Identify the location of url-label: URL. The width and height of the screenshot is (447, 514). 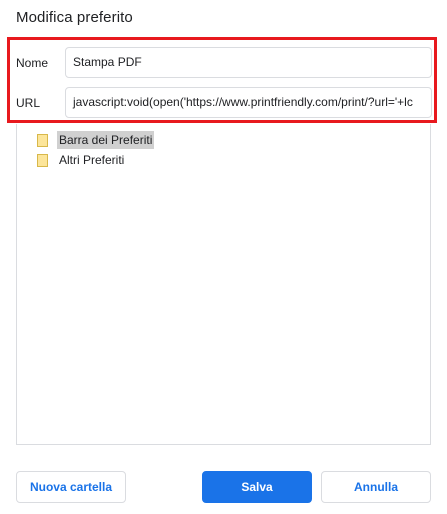
(28, 103).